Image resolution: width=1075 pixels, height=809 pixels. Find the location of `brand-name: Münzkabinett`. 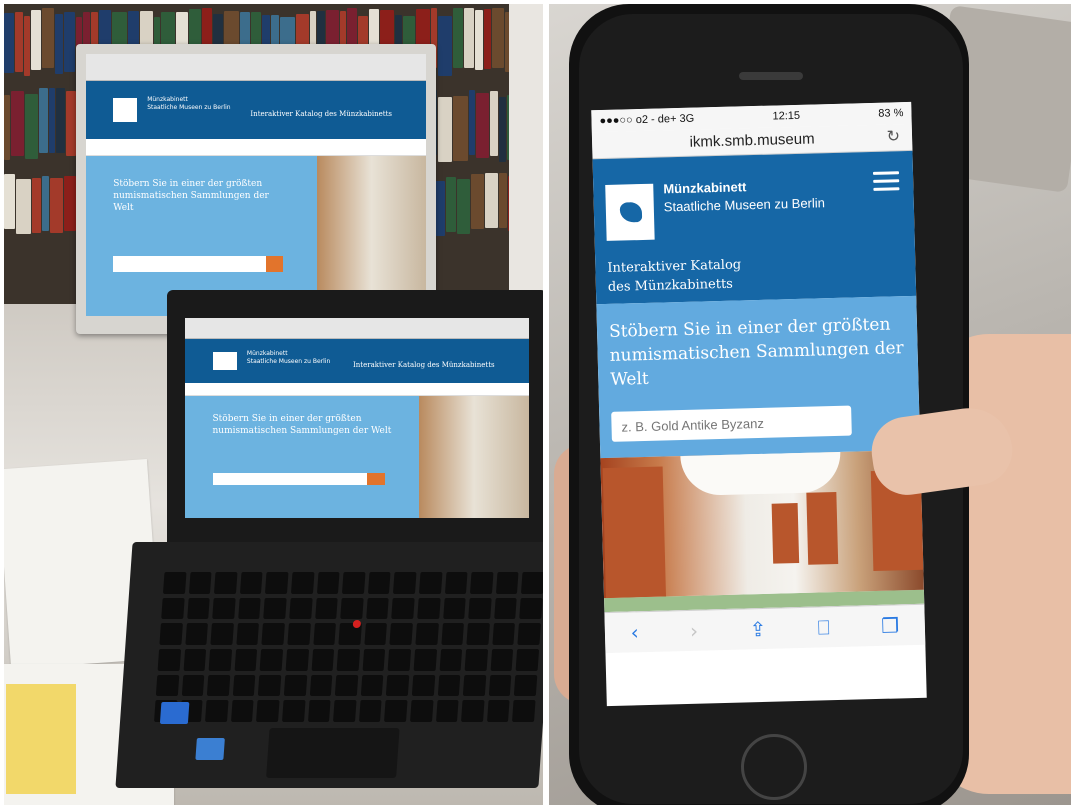

brand-name: Münzkabinett is located at coordinates (704, 187).